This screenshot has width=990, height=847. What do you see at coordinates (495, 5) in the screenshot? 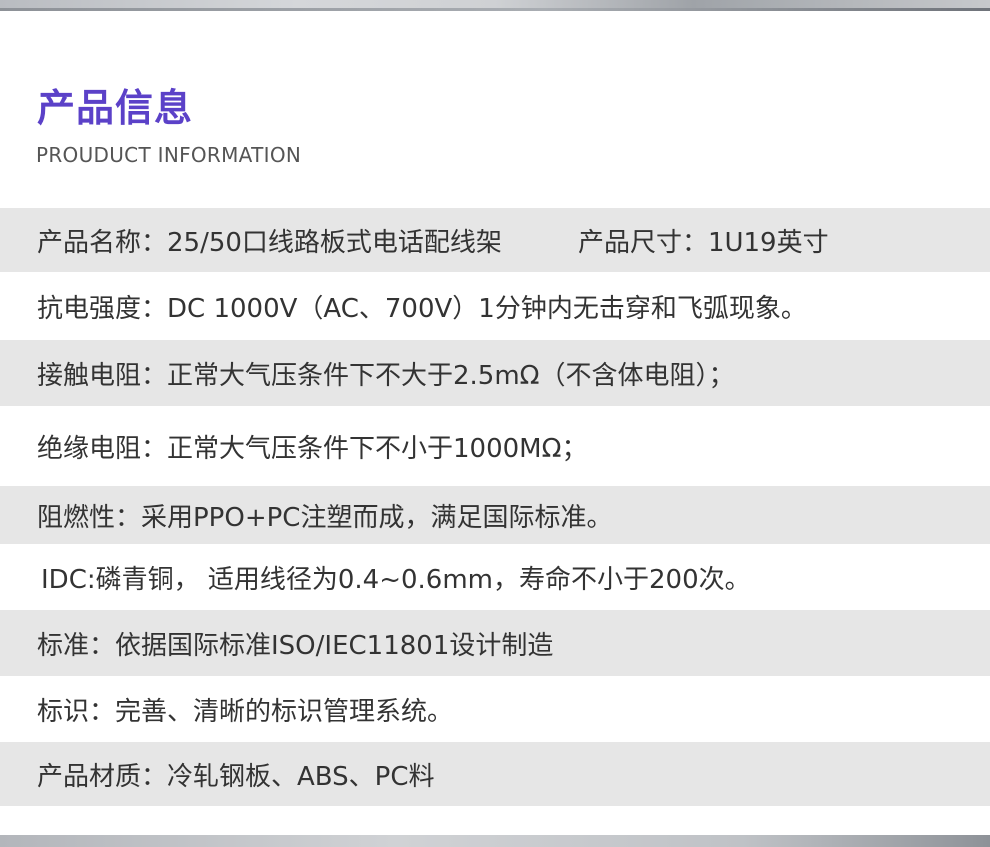
I see `top-decorative-bar` at bounding box center [495, 5].